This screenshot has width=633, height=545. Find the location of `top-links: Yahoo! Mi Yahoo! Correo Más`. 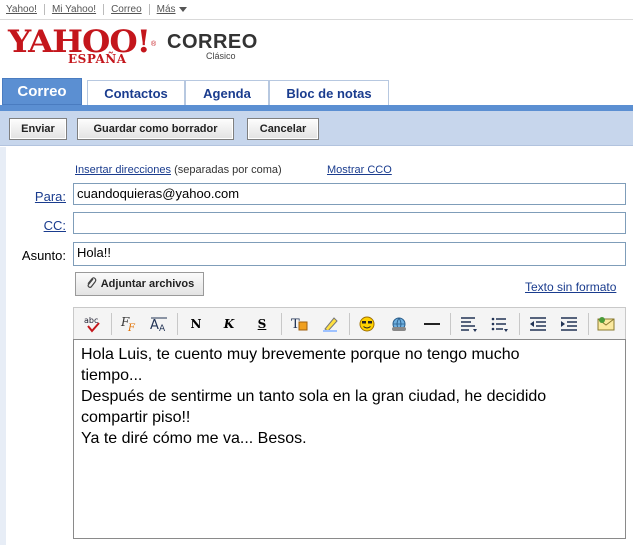

top-links: Yahoo! Mi Yahoo! Correo Más is located at coordinates (96, 9).